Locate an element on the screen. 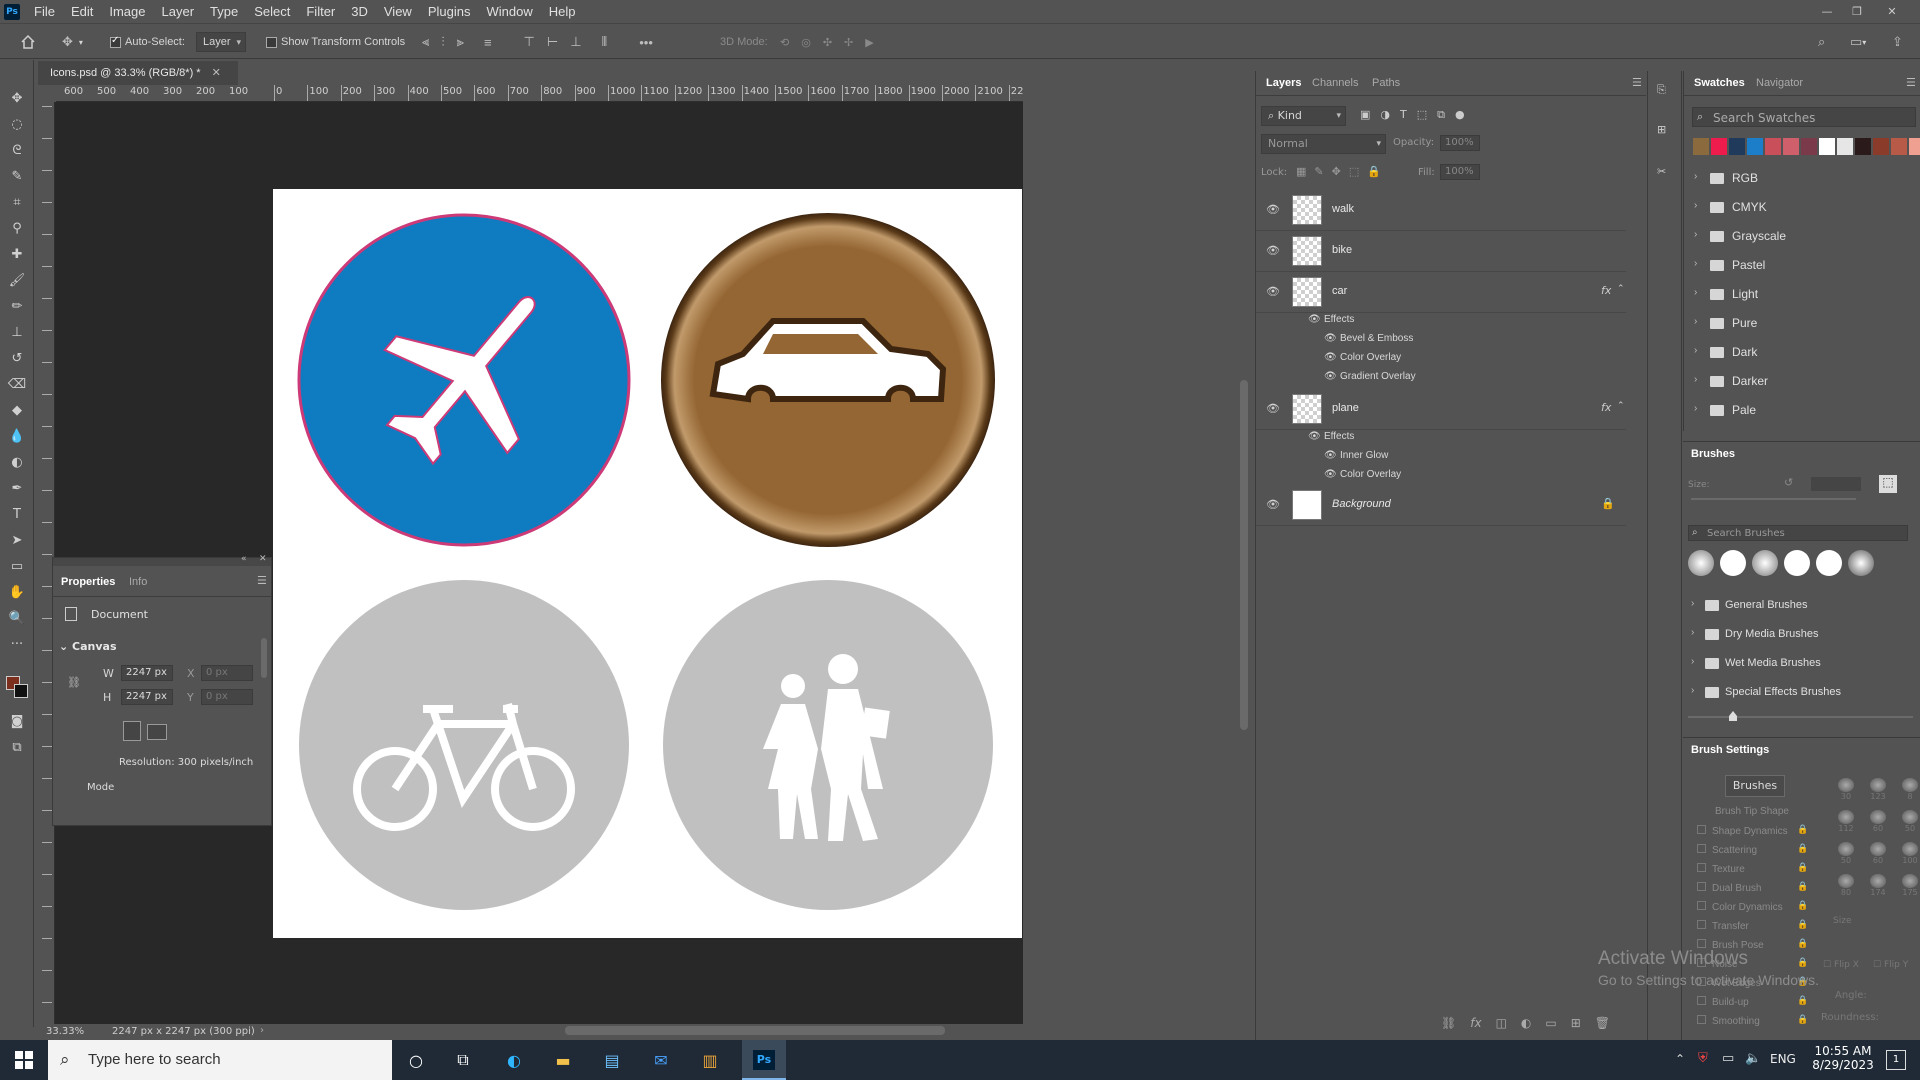  effects-group: 👁 Effects is located at coordinates (1441, 320).